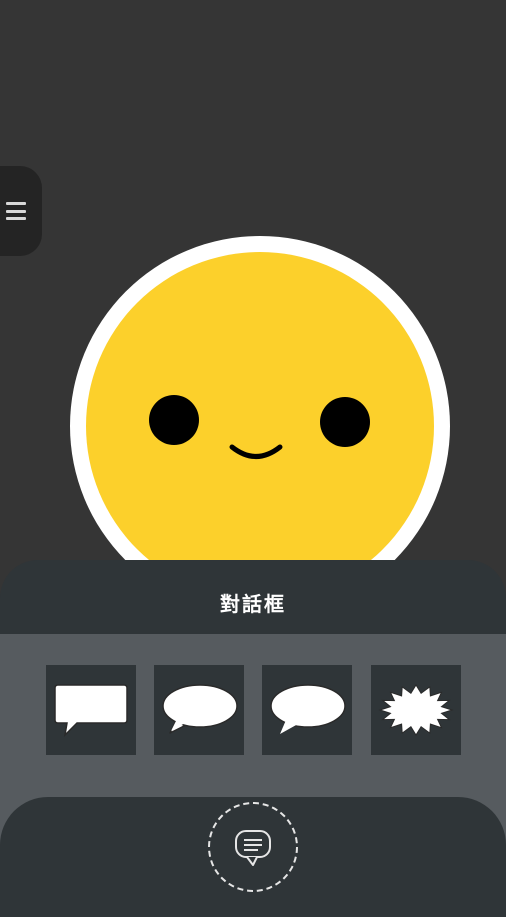  I want to click on menu-button, so click(21, 211).